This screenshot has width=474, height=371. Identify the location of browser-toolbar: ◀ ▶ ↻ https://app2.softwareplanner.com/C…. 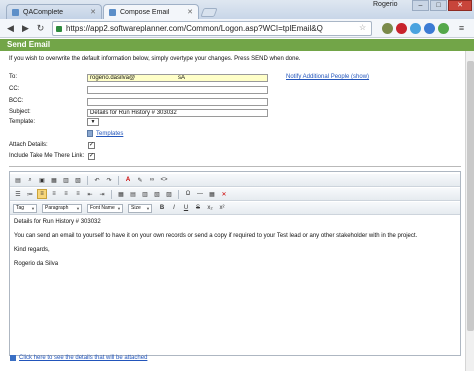
(237, 28).